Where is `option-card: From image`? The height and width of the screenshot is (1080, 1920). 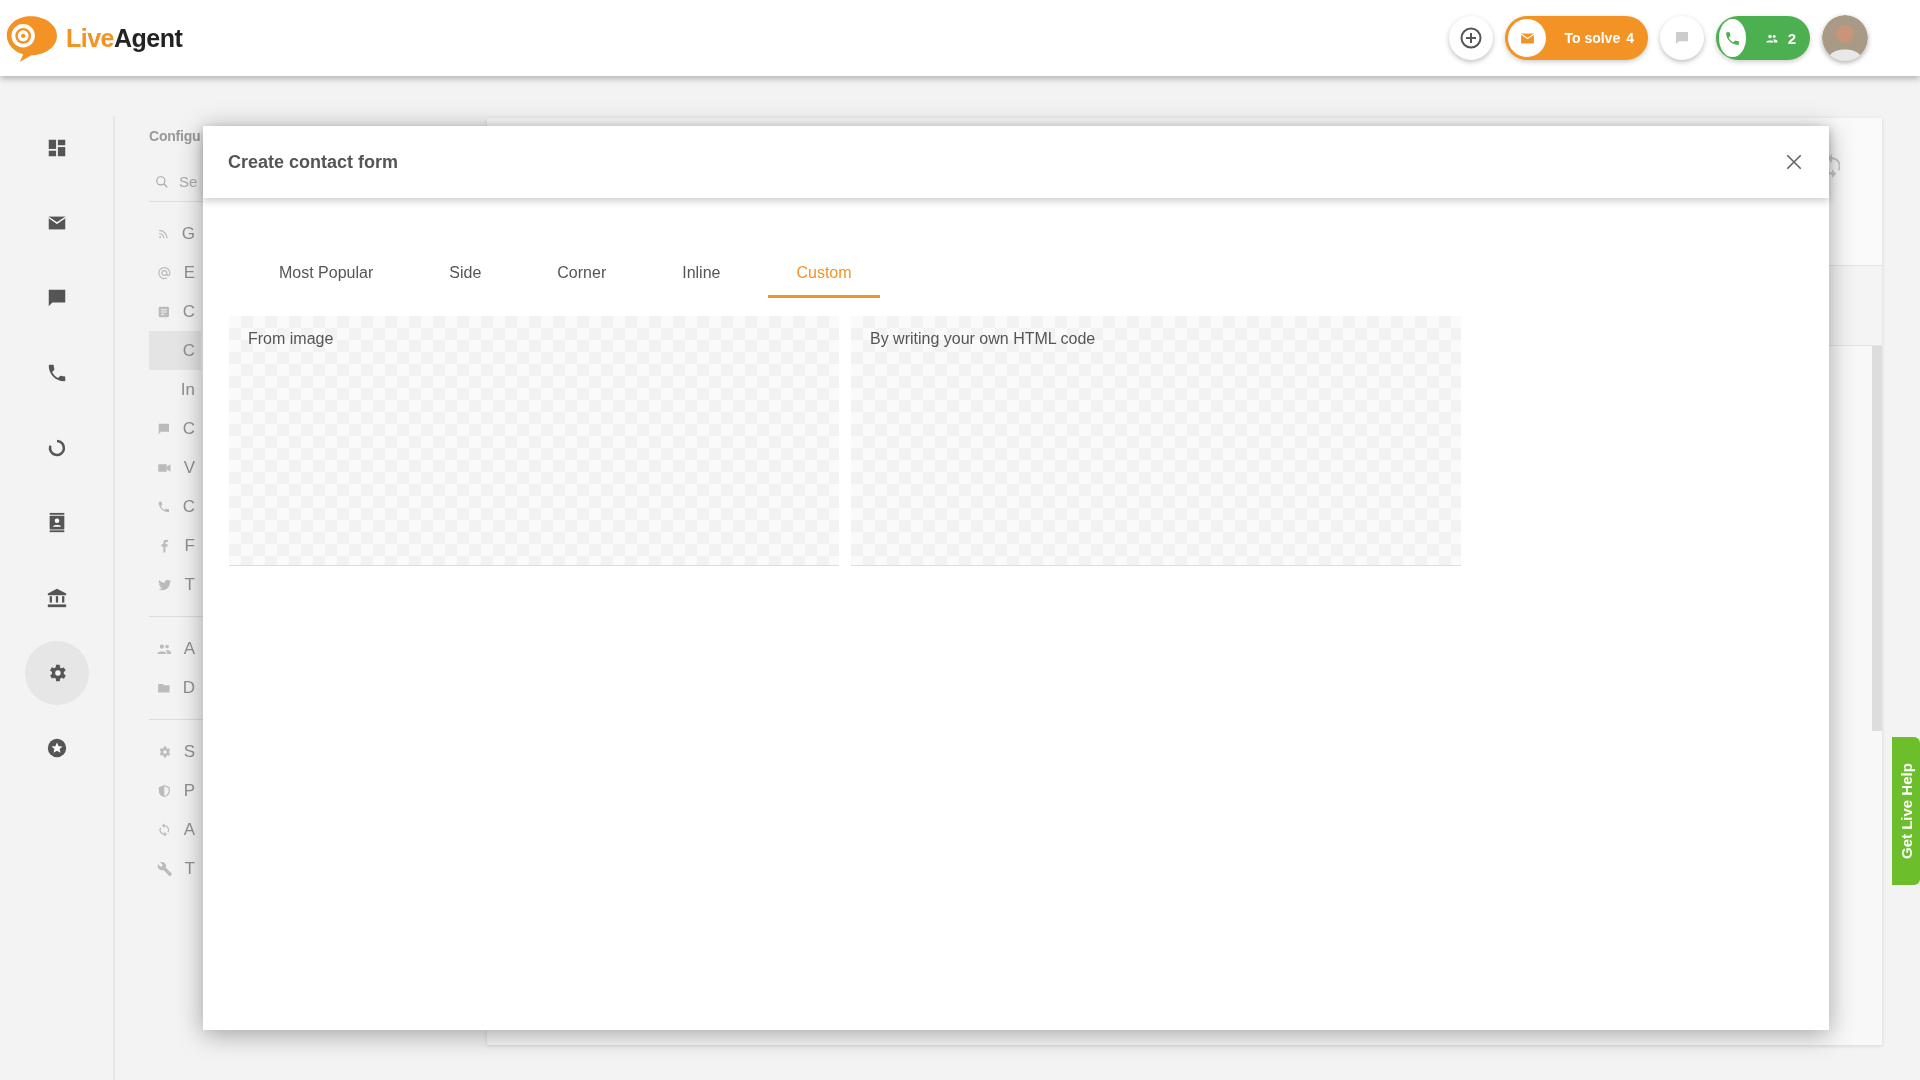 option-card: From image is located at coordinates (534, 441).